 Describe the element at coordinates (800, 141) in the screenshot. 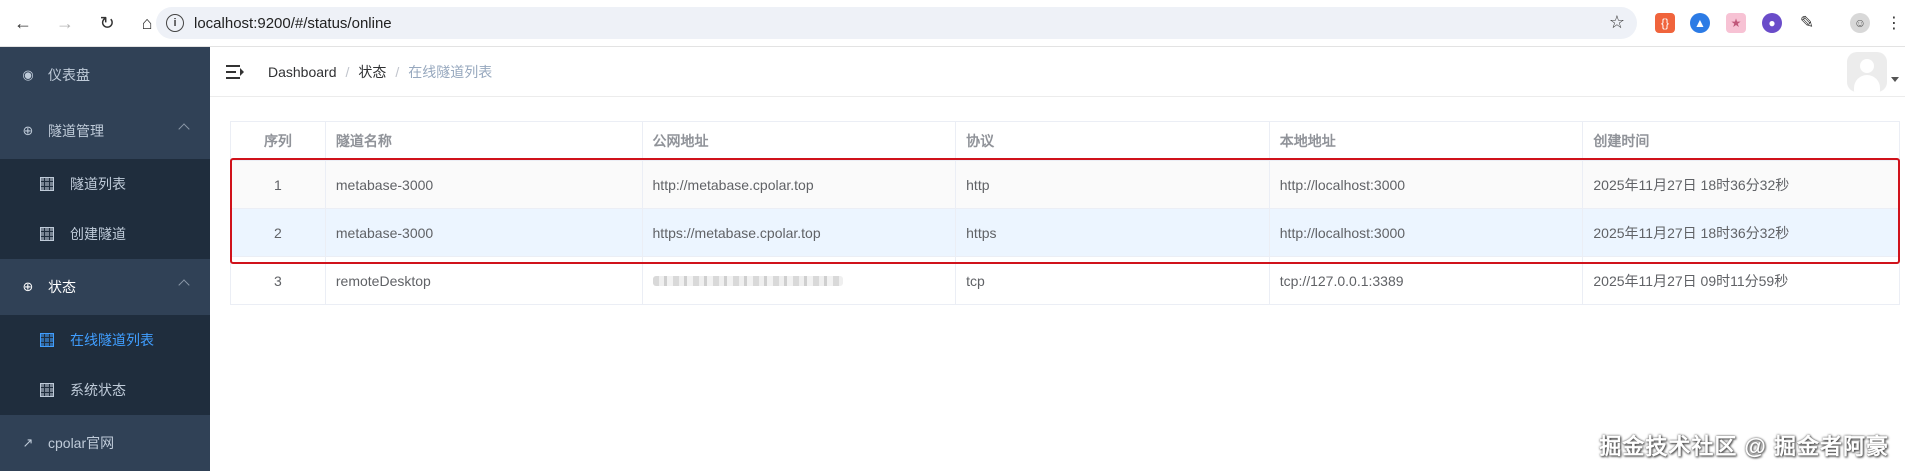

I see `header-public-url: 公网地址` at that location.